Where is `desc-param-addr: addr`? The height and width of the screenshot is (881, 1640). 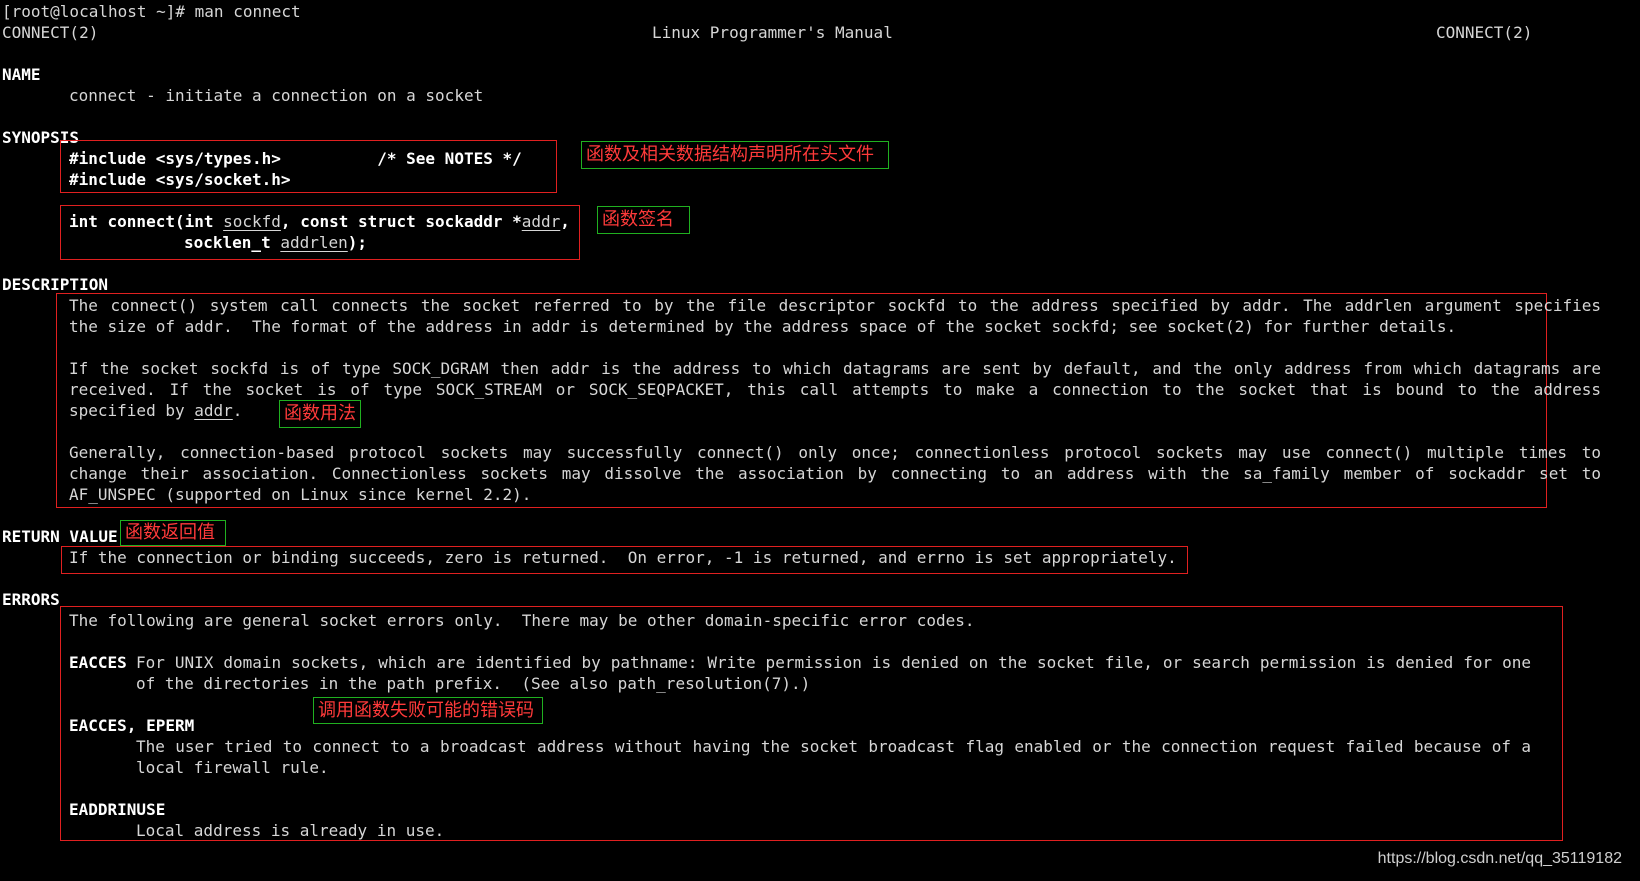
desc-param-addr: addr is located at coordinates (213, 410).